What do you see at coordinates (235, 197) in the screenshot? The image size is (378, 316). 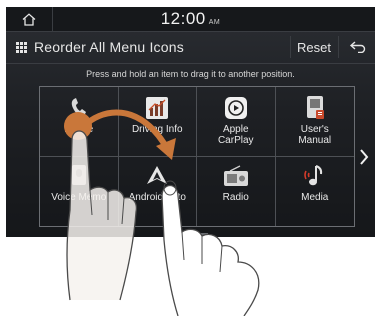 I see `menu-item-label: Radio` at bounding box center [235, 197].